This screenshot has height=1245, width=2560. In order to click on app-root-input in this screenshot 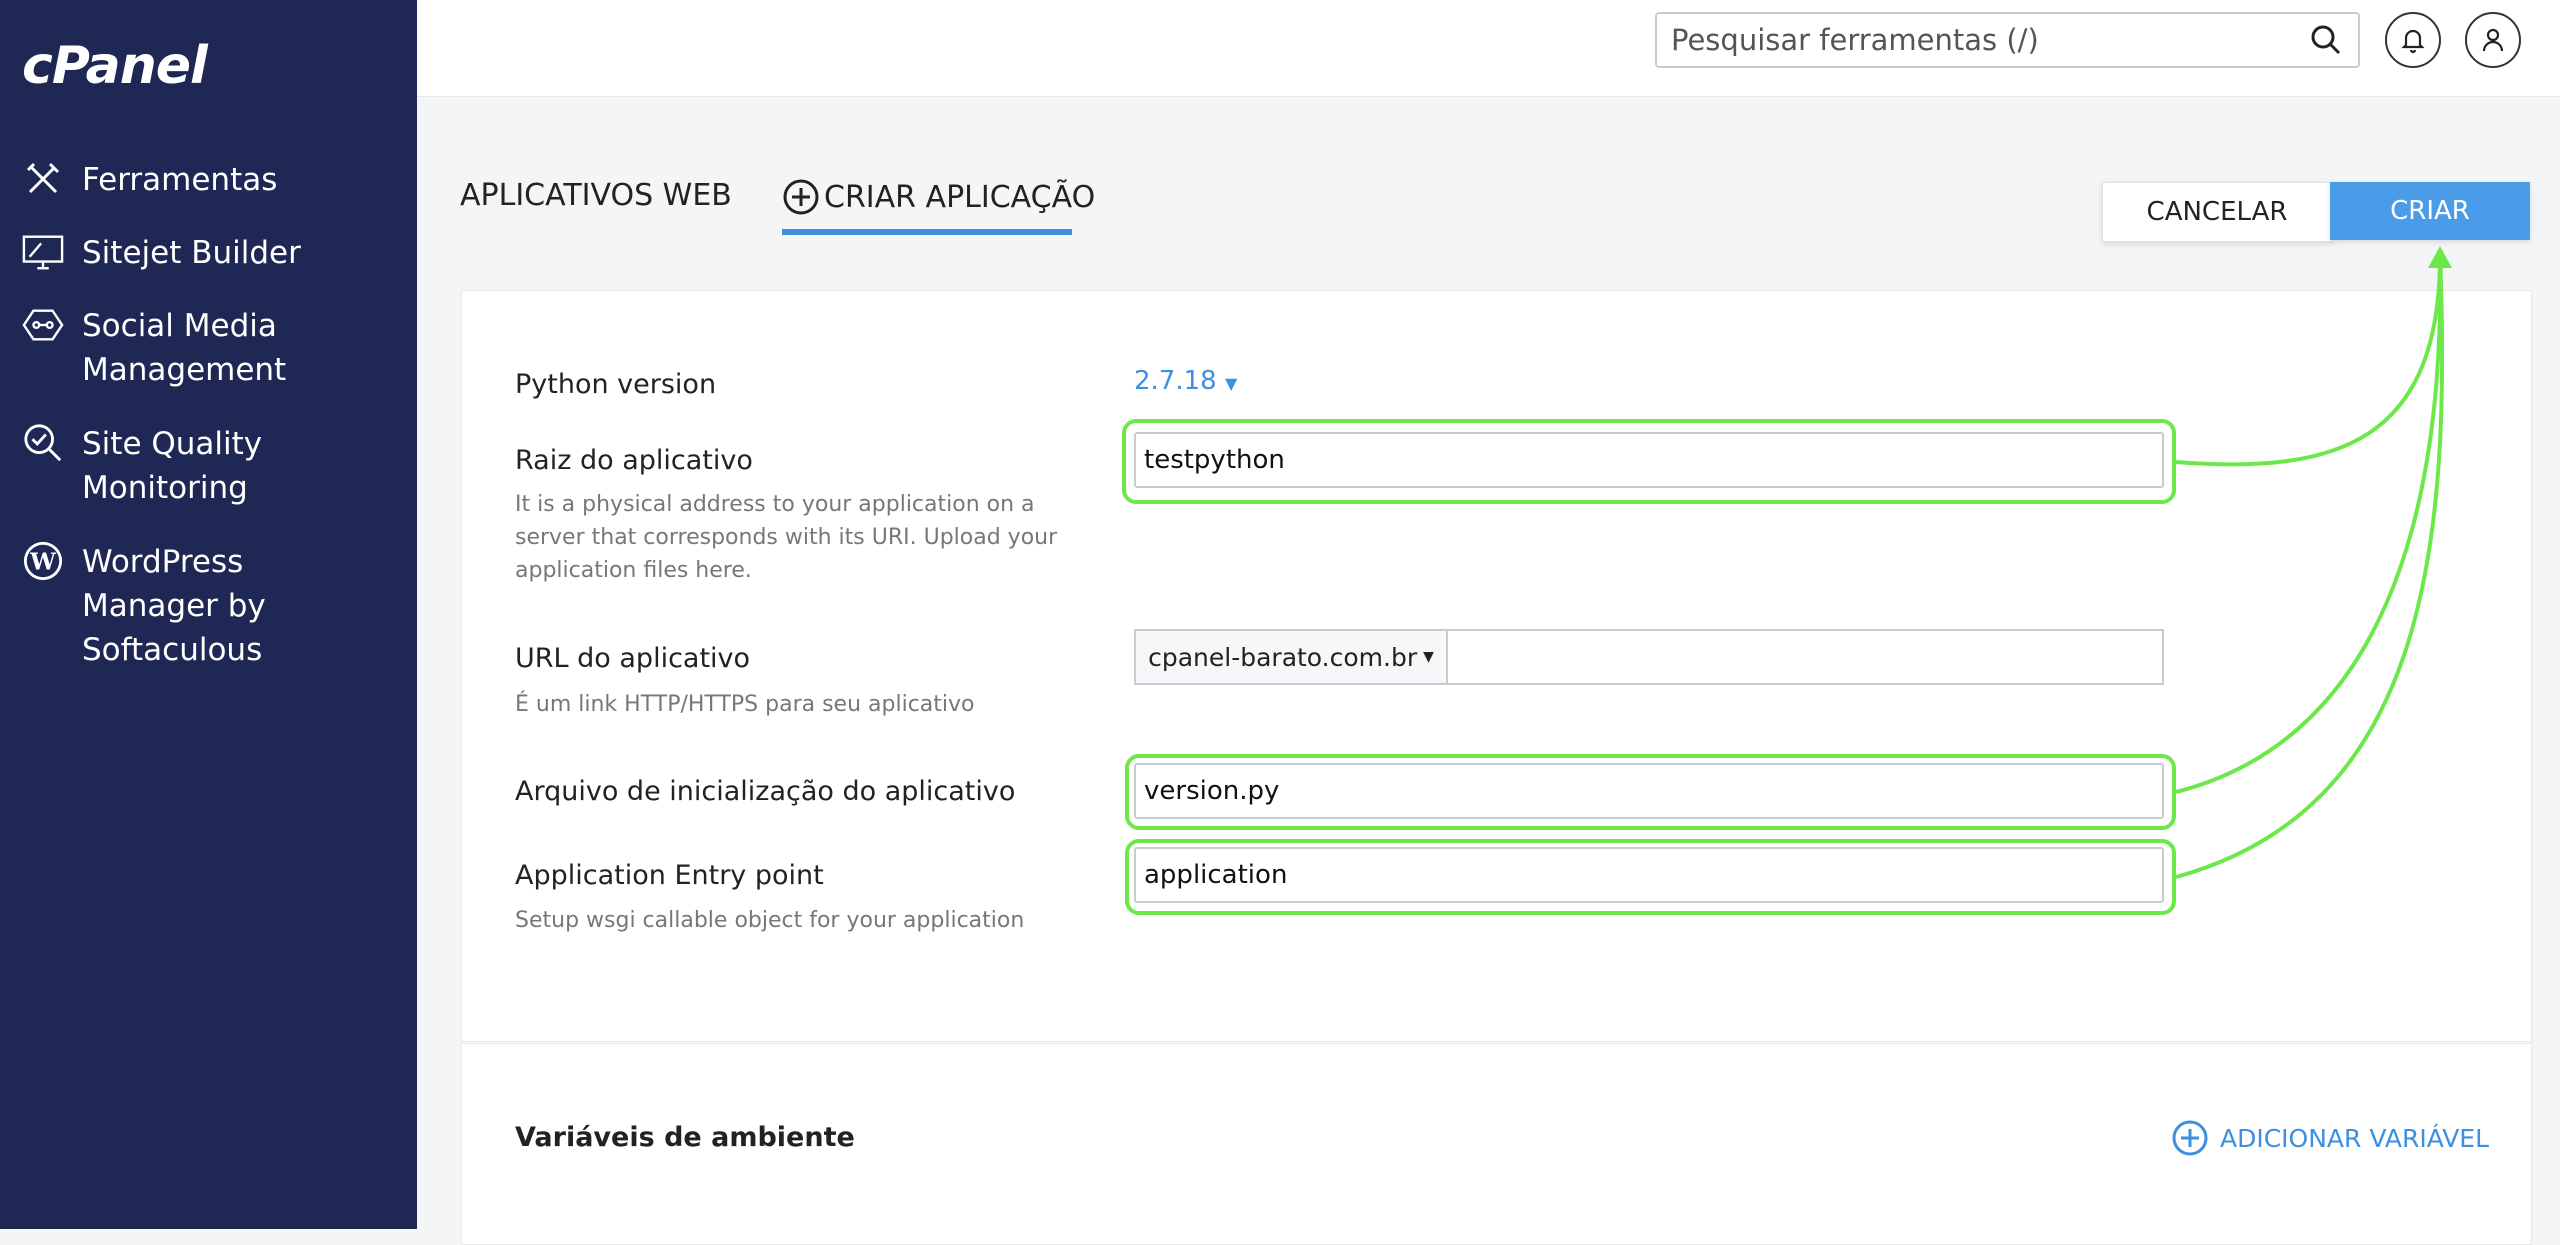, I will do `click(1649, 460)`.